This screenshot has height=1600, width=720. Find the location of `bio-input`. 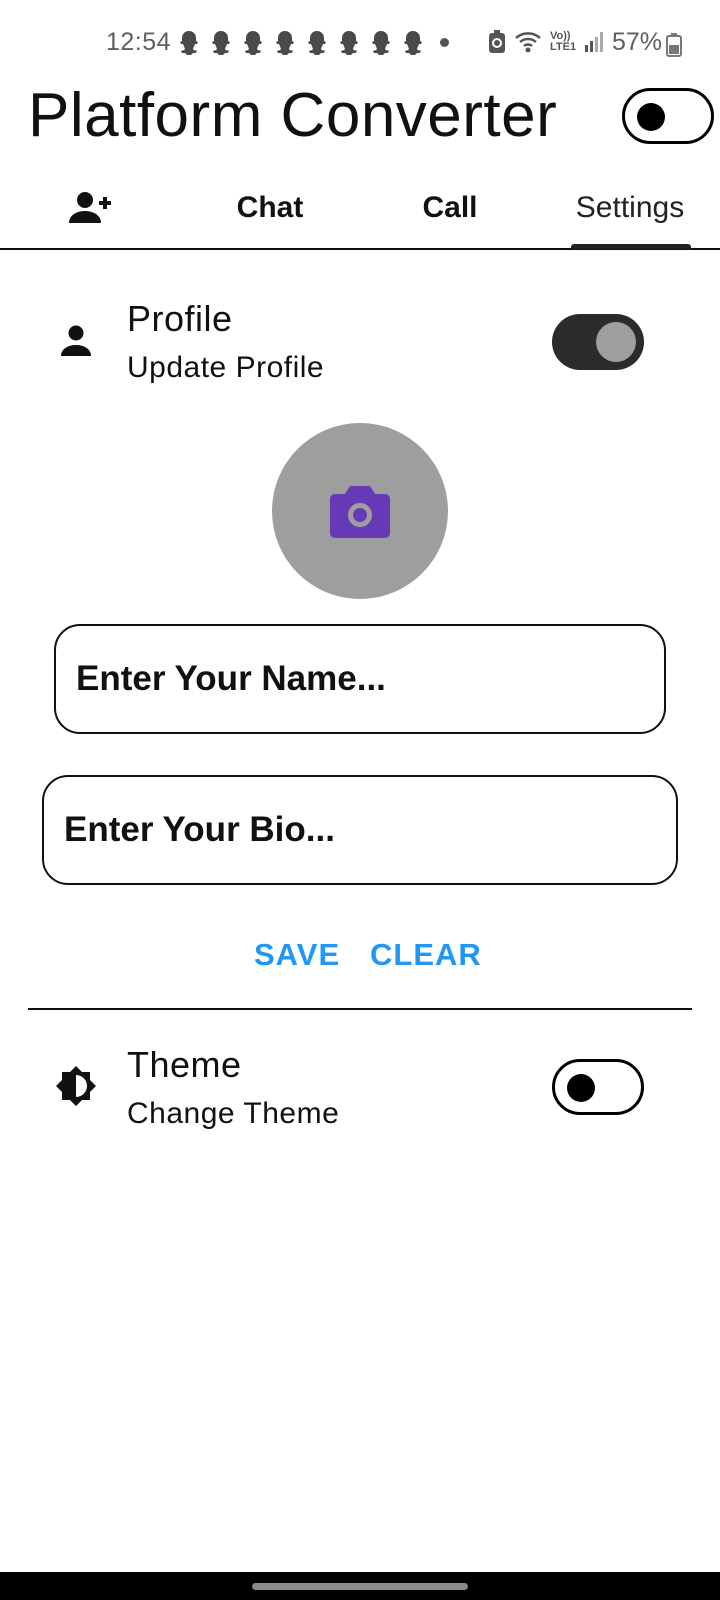

bio-input is located at coordinates (360, 830).